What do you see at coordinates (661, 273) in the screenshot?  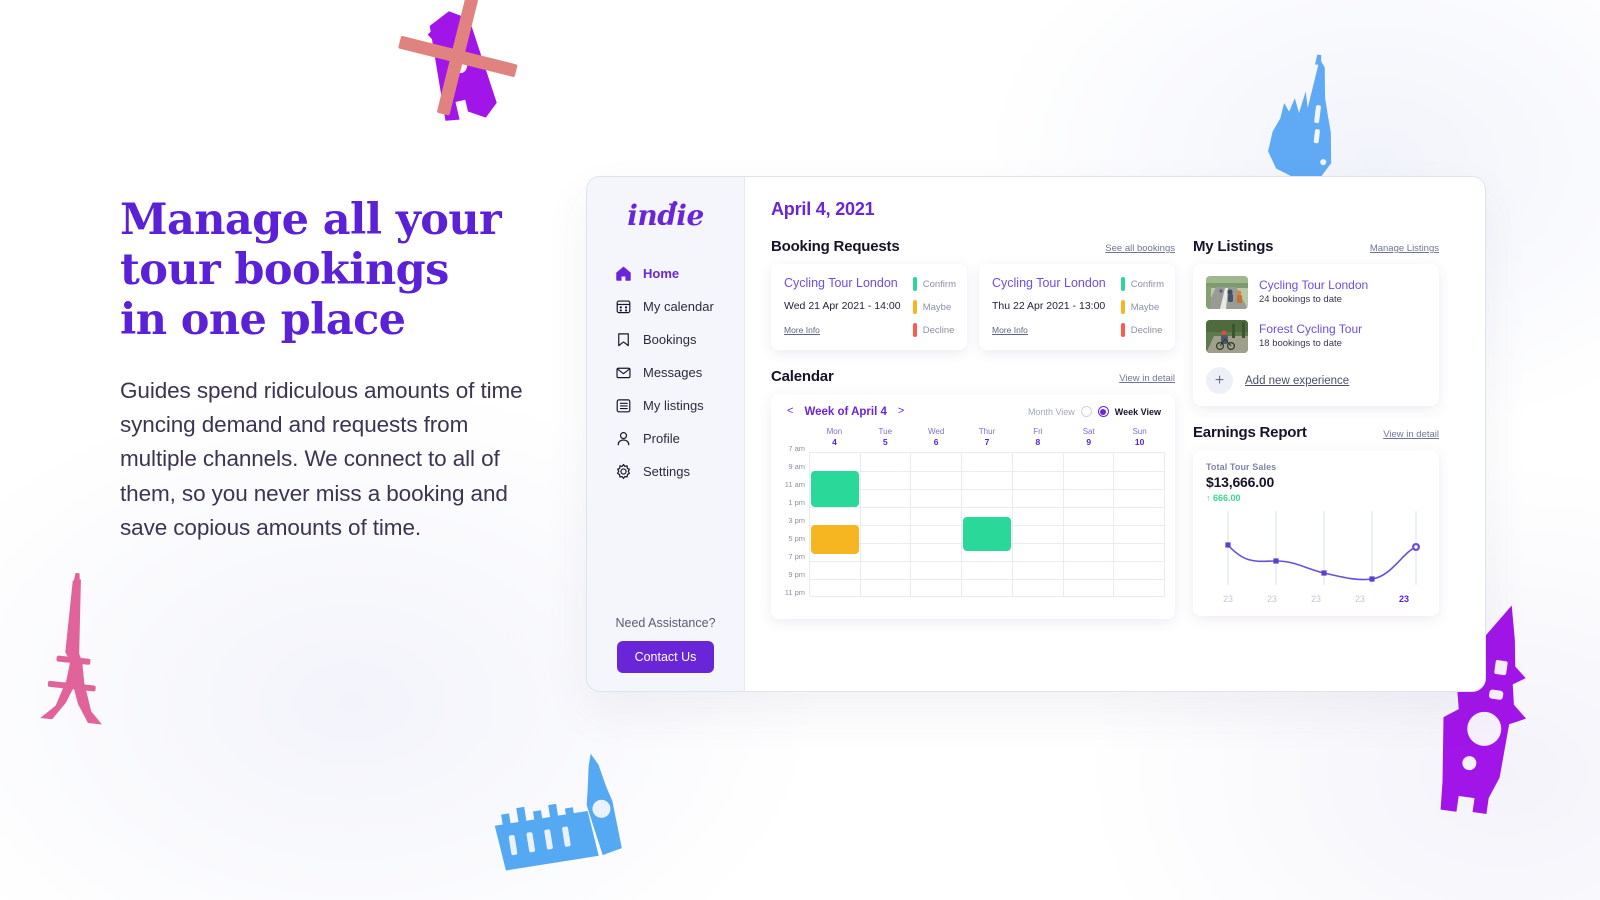 I see `sidebar-item-label: Home` at bounding box center [661, 273].